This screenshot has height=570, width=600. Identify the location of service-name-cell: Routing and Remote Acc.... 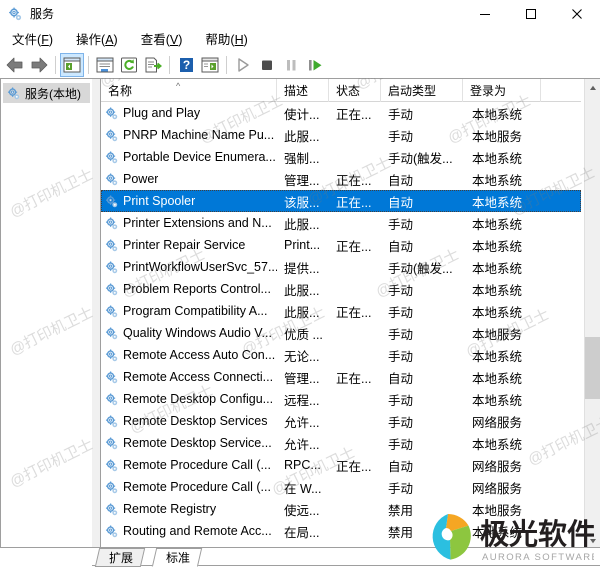
(189, 531).